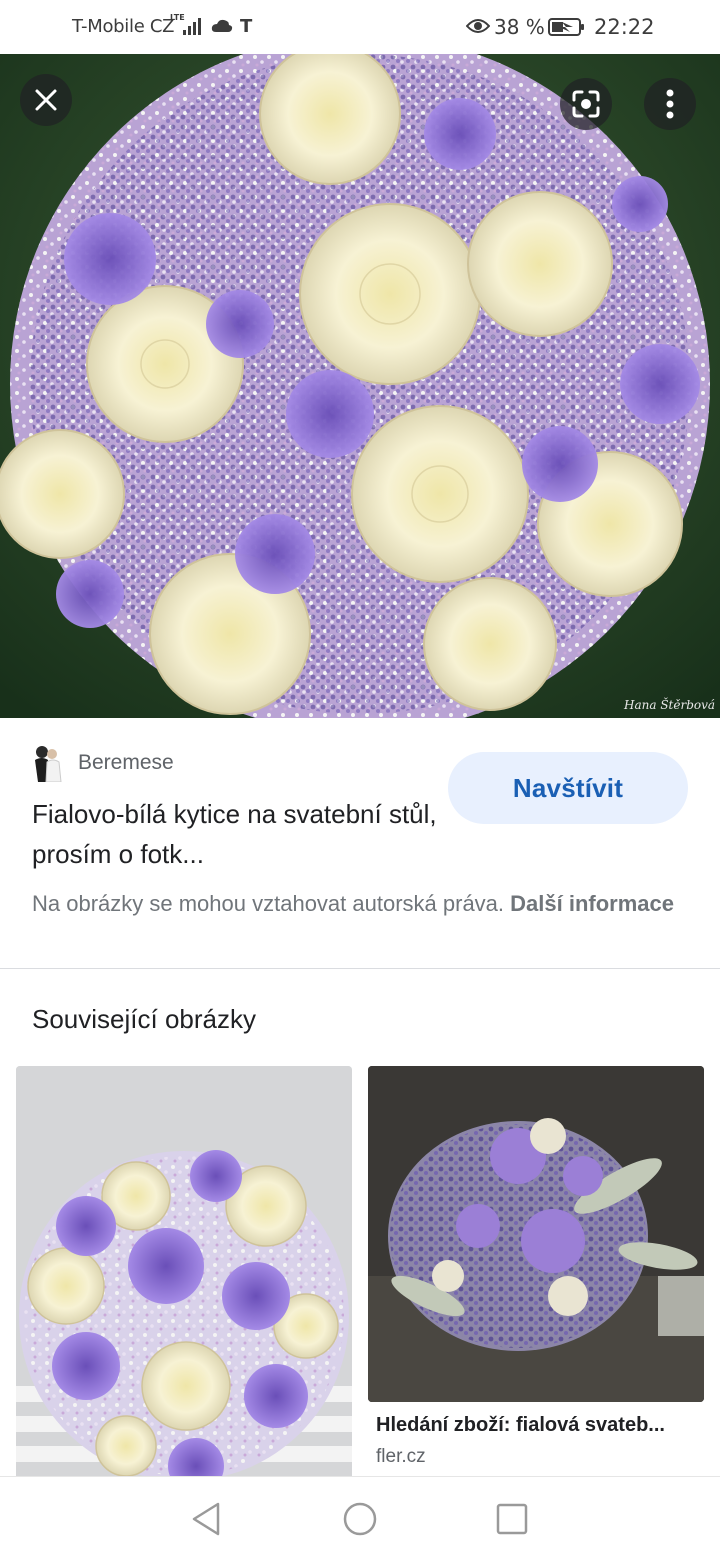  I want to click on system-nav-bar, so click(360, 1518).